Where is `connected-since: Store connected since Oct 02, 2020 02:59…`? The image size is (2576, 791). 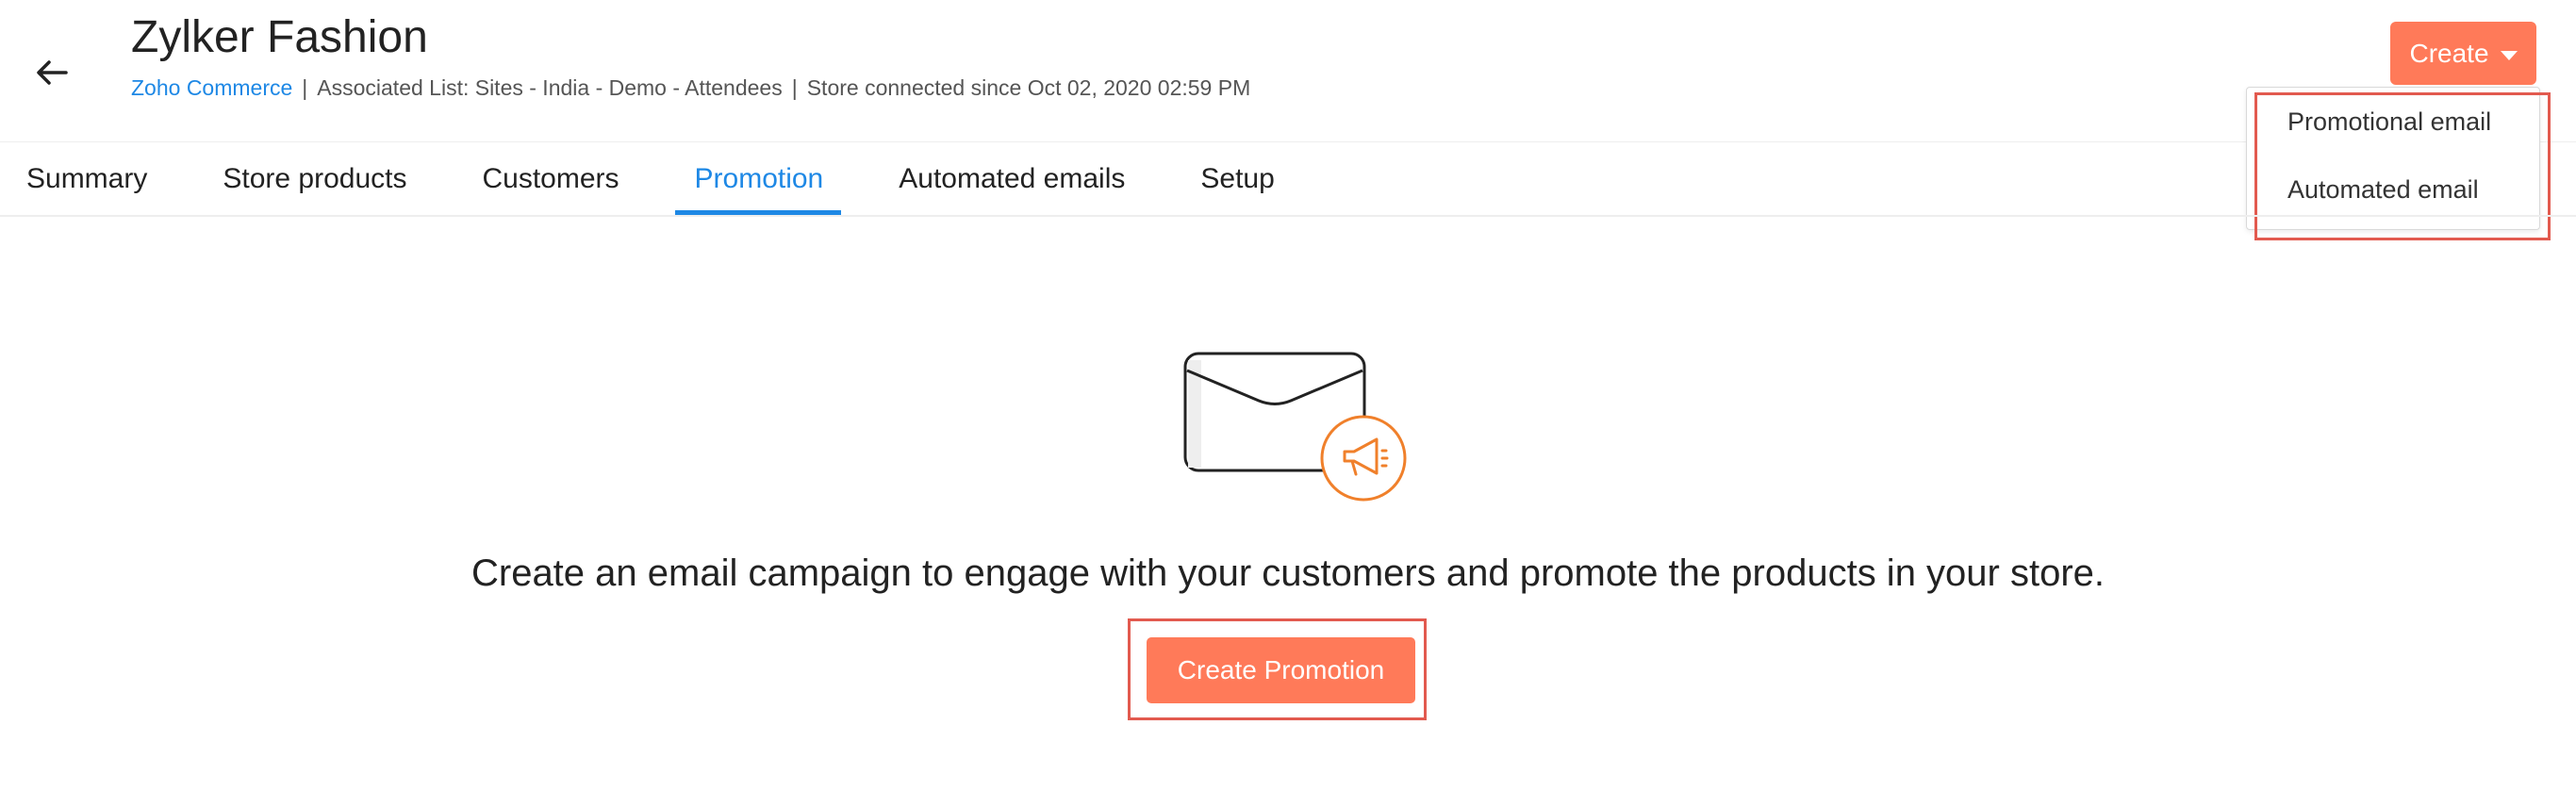
connected-since: Store connected since Oct 02, 2020 02:59… is located at coordinates (1028, 87).